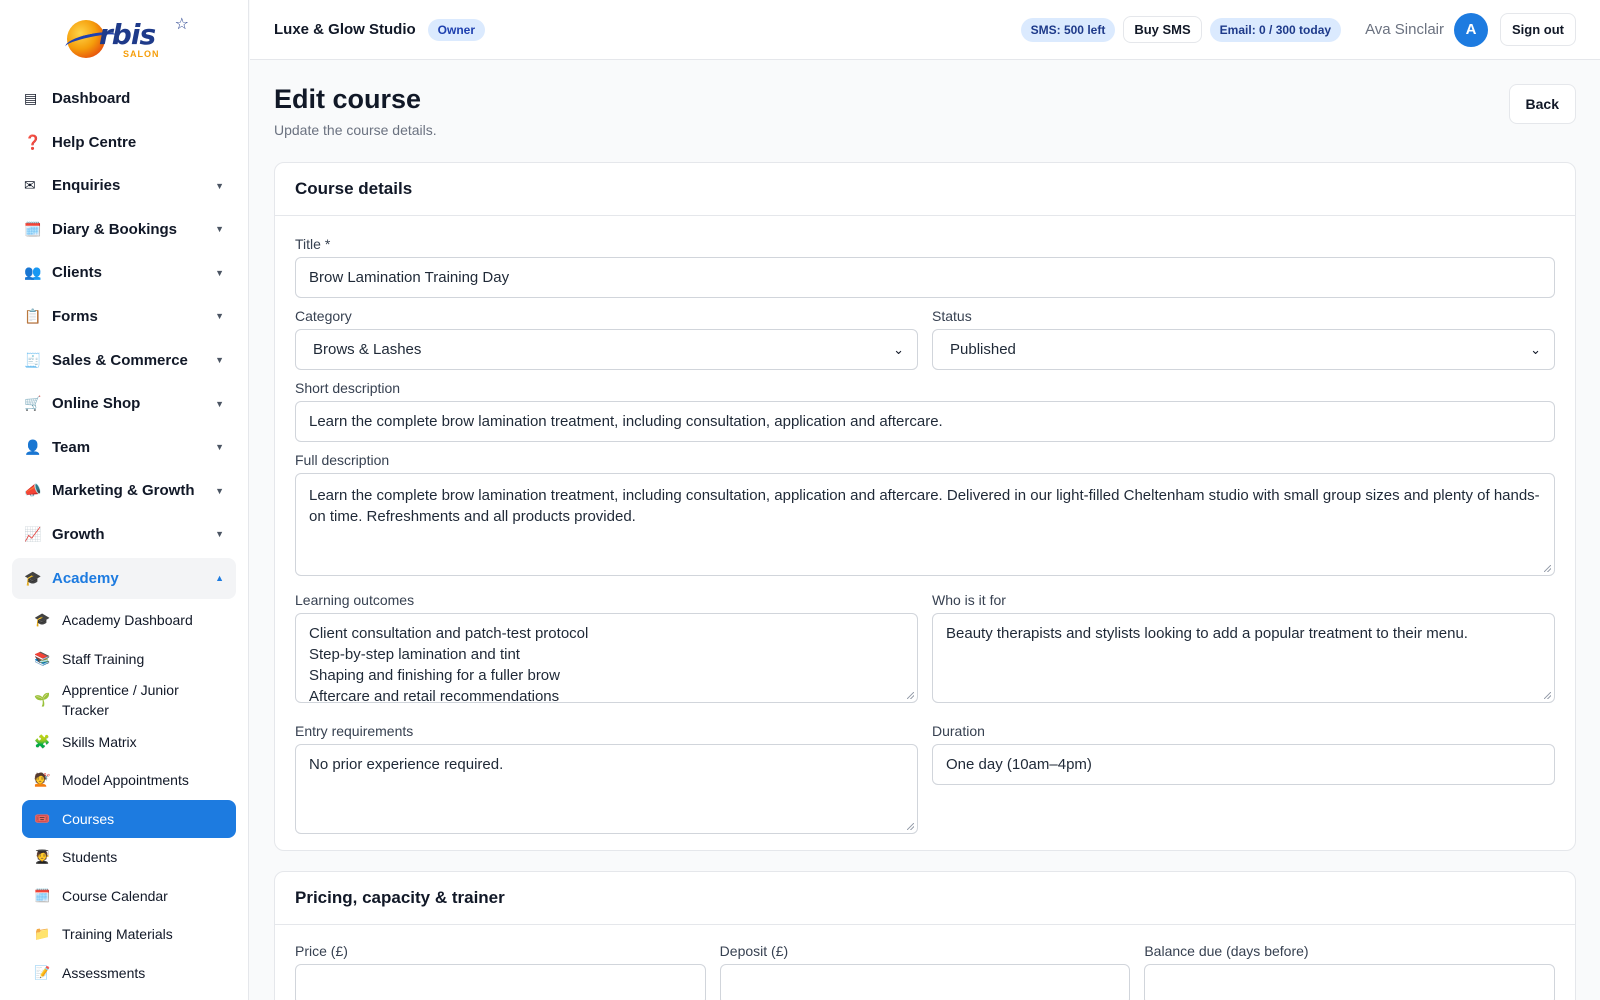  What do you see at coordinates (129, 934) in the screenshot?
I see `sidebar-item-training-materials: 📁 Training Materials` at bounding box center [129, 934].